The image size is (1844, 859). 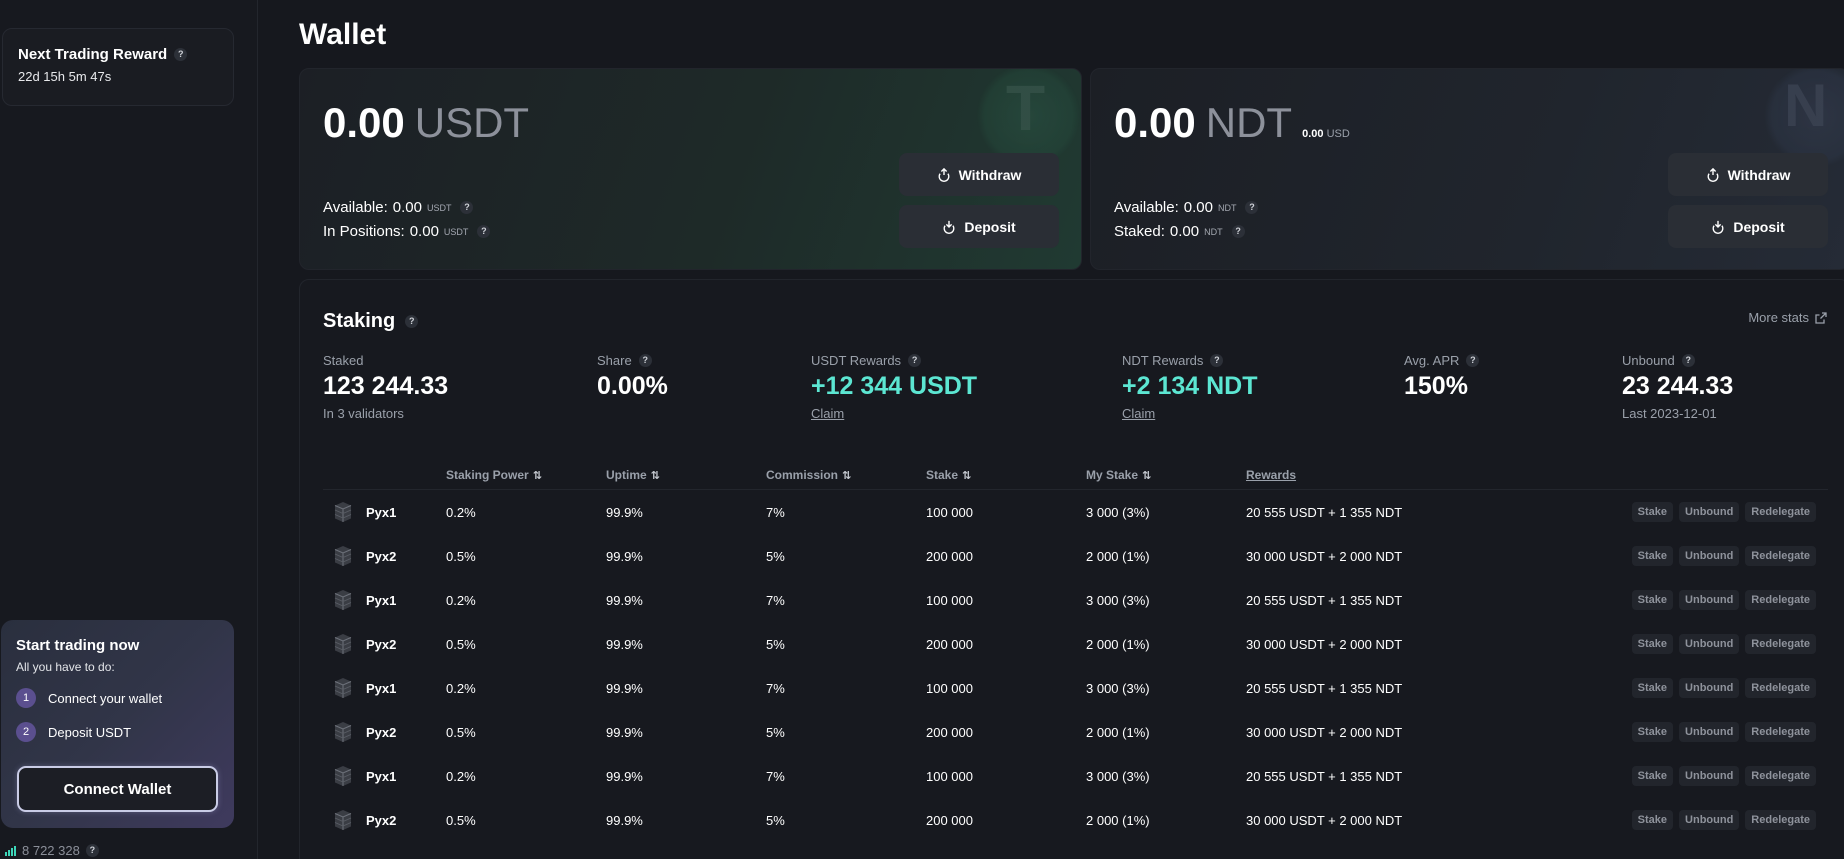 I want to click on available-line: Available: 0.00 NDT ?, so click(x=1186, y=207).